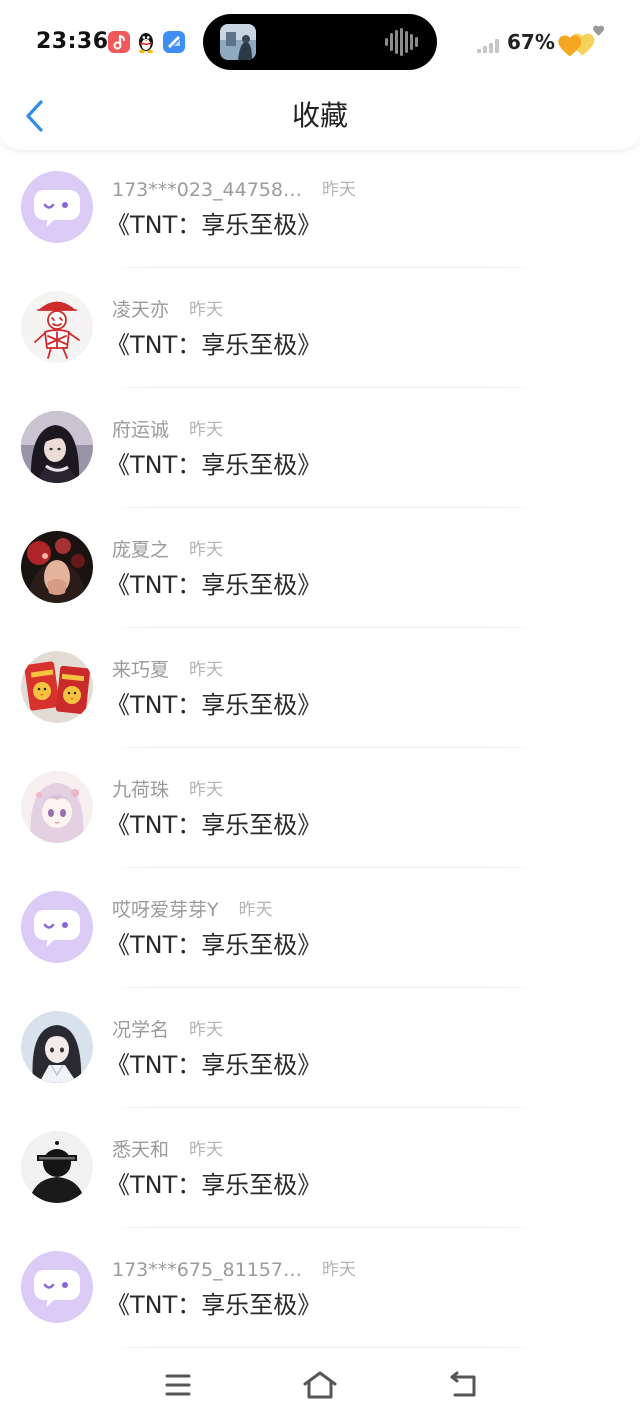 This screenshot has height=1422, width=640. Describe the element at coordinates (174, 42) in the screenshot. I see `blue-app-icon` at that location.